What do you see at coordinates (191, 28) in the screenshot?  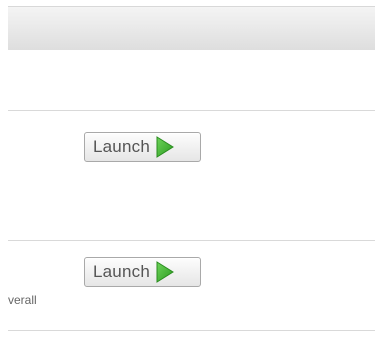 I see `table-header-bar` at bounding box center [191, 28].